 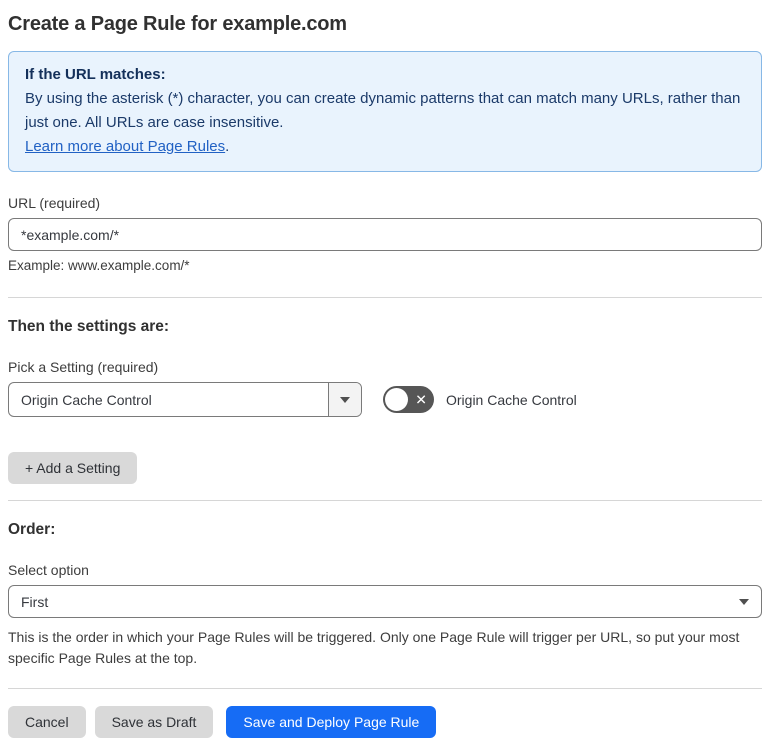 What do you see at coordinates (83, 367) in the screenshot?
I see `pick-setting-label: Pick a Setting (required)` at bounding box center [83, 367].